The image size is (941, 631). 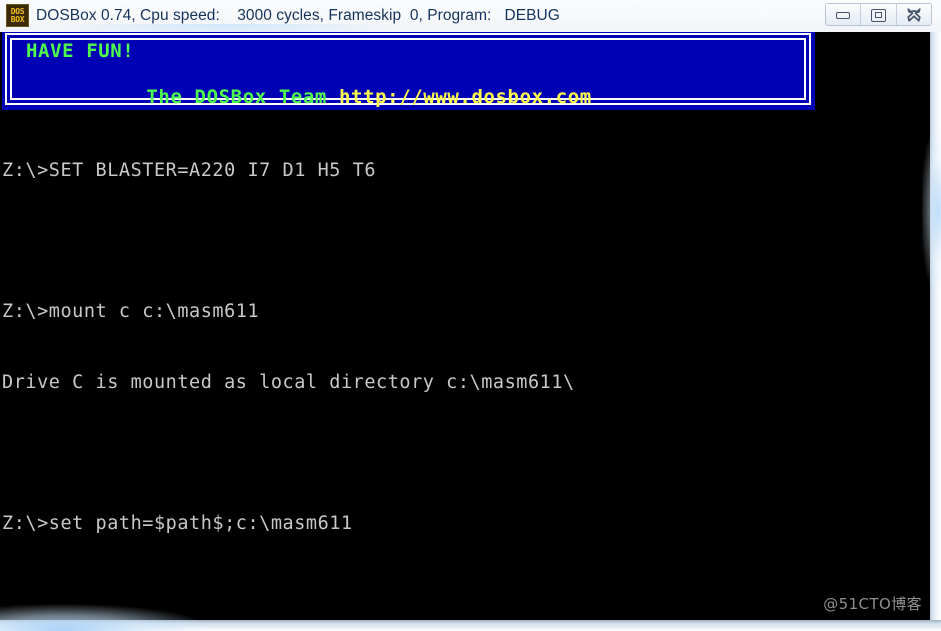 I want to click on dosbox-app-icon: DOS BOX, so click(x=17, y=15).